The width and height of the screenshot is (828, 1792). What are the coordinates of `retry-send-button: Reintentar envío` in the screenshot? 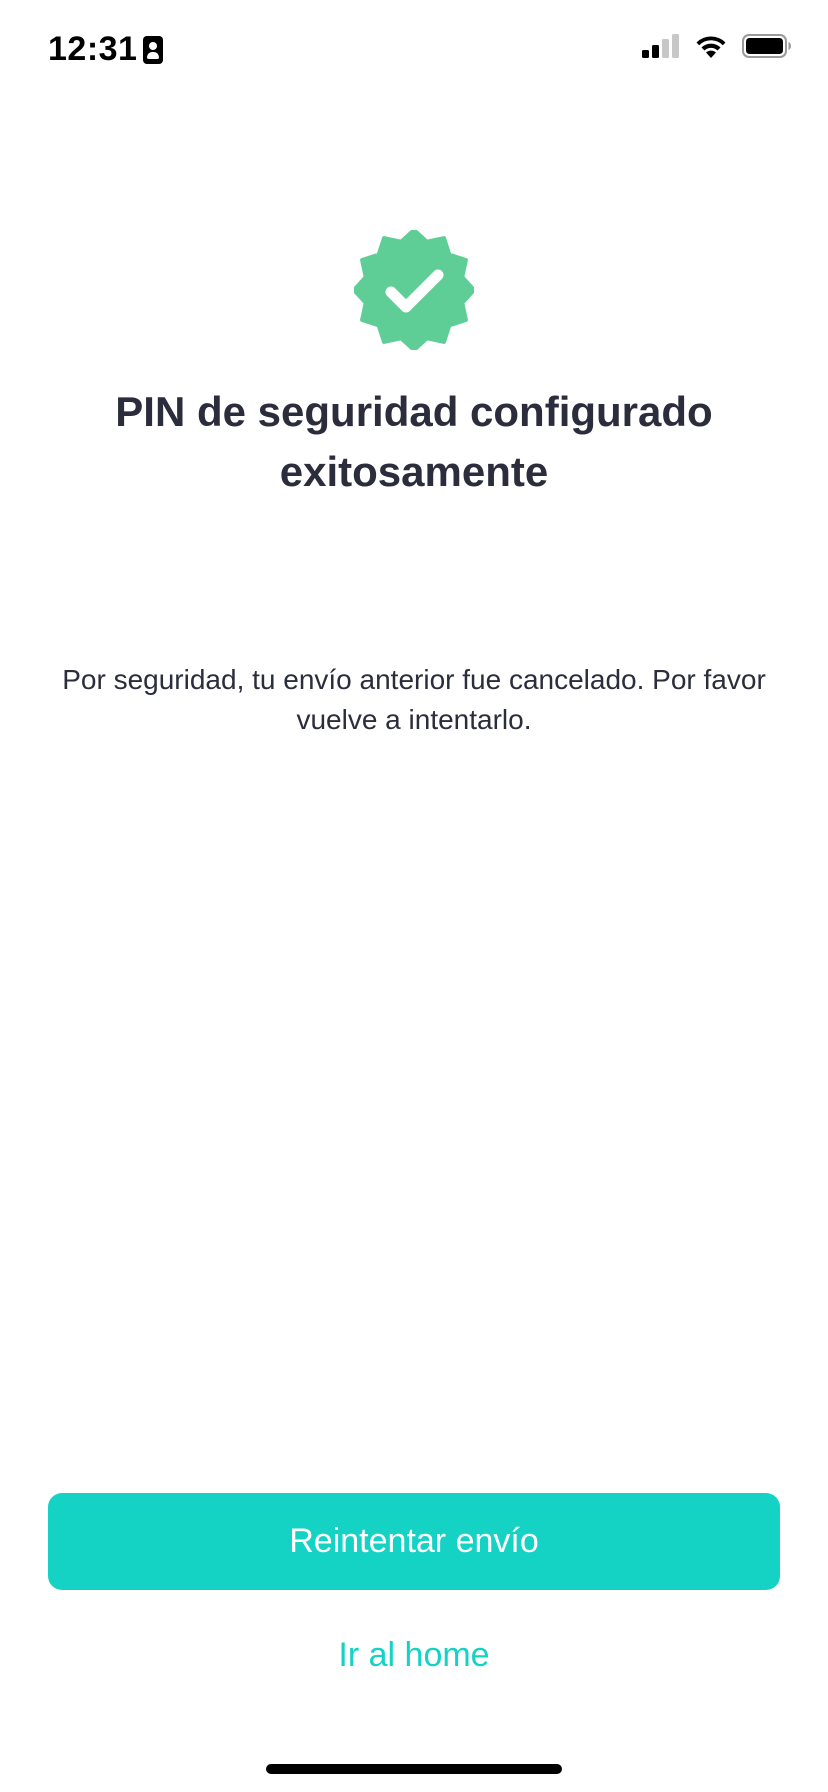 It's located at (414, 1541).